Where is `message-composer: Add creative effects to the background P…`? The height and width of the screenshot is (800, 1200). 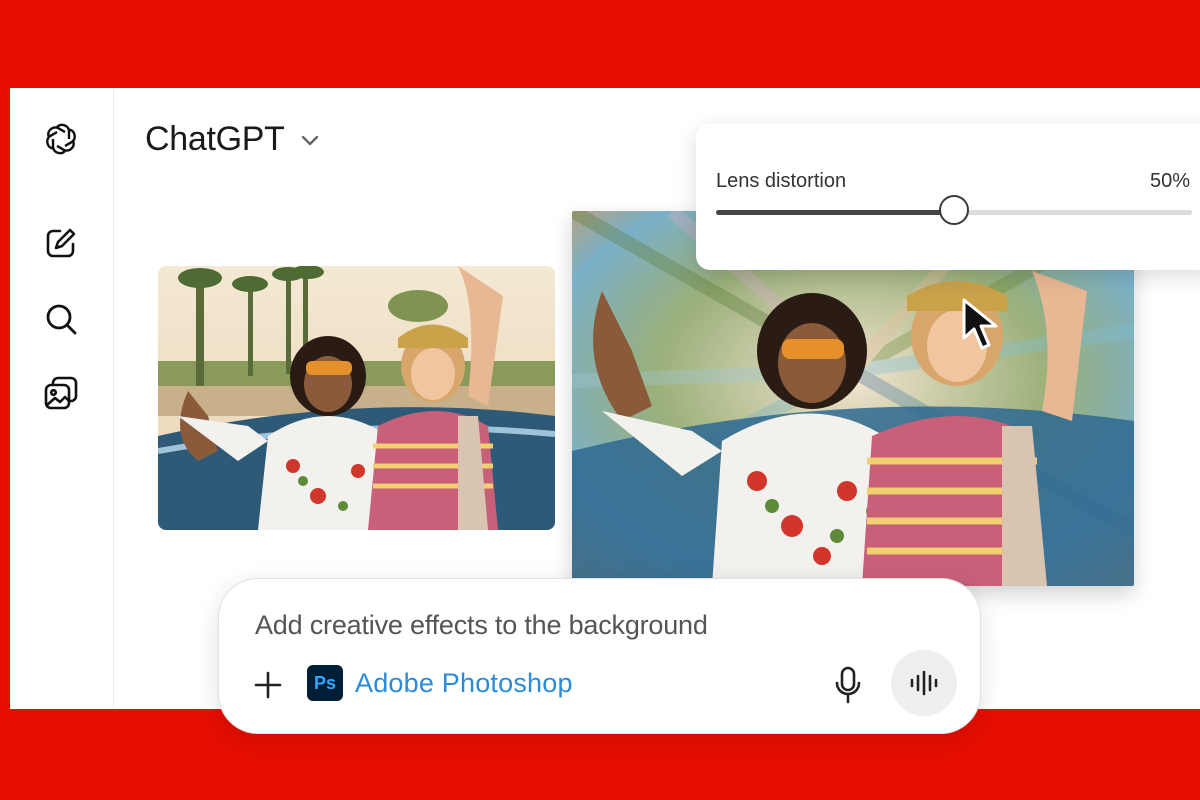 message-composer: Add creative effects to the background P… is located at coordinates (599, 656).